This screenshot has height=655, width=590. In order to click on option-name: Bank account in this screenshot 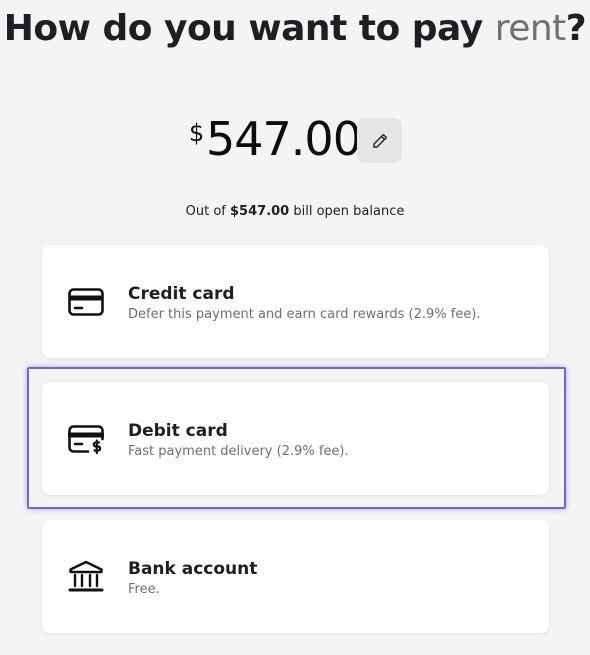, I will do `click(193, 569)`.